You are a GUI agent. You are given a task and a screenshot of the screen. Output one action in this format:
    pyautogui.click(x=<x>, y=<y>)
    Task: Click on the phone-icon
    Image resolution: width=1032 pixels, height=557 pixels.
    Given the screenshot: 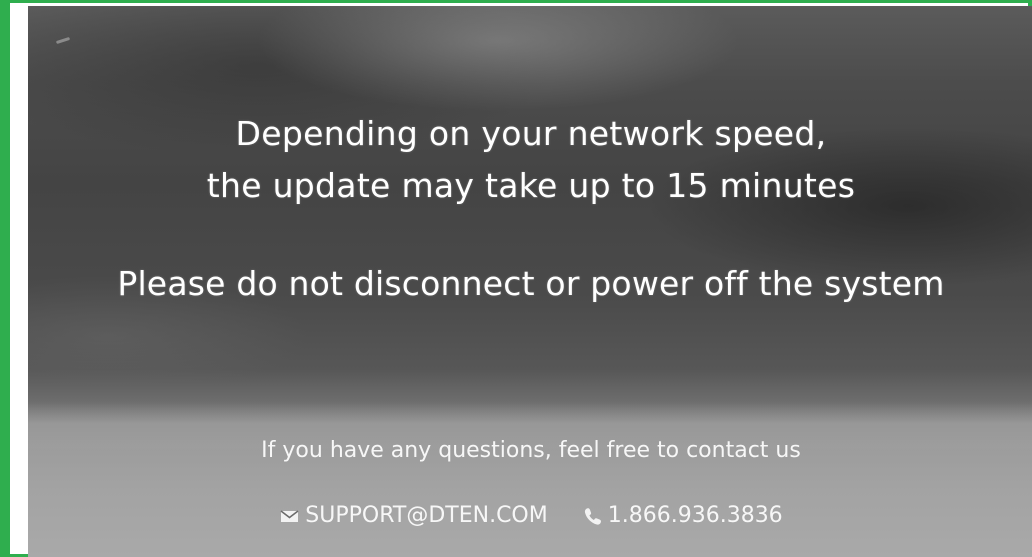 What is the action you would take?
    pyautogui.click(x=593, y=516)
    